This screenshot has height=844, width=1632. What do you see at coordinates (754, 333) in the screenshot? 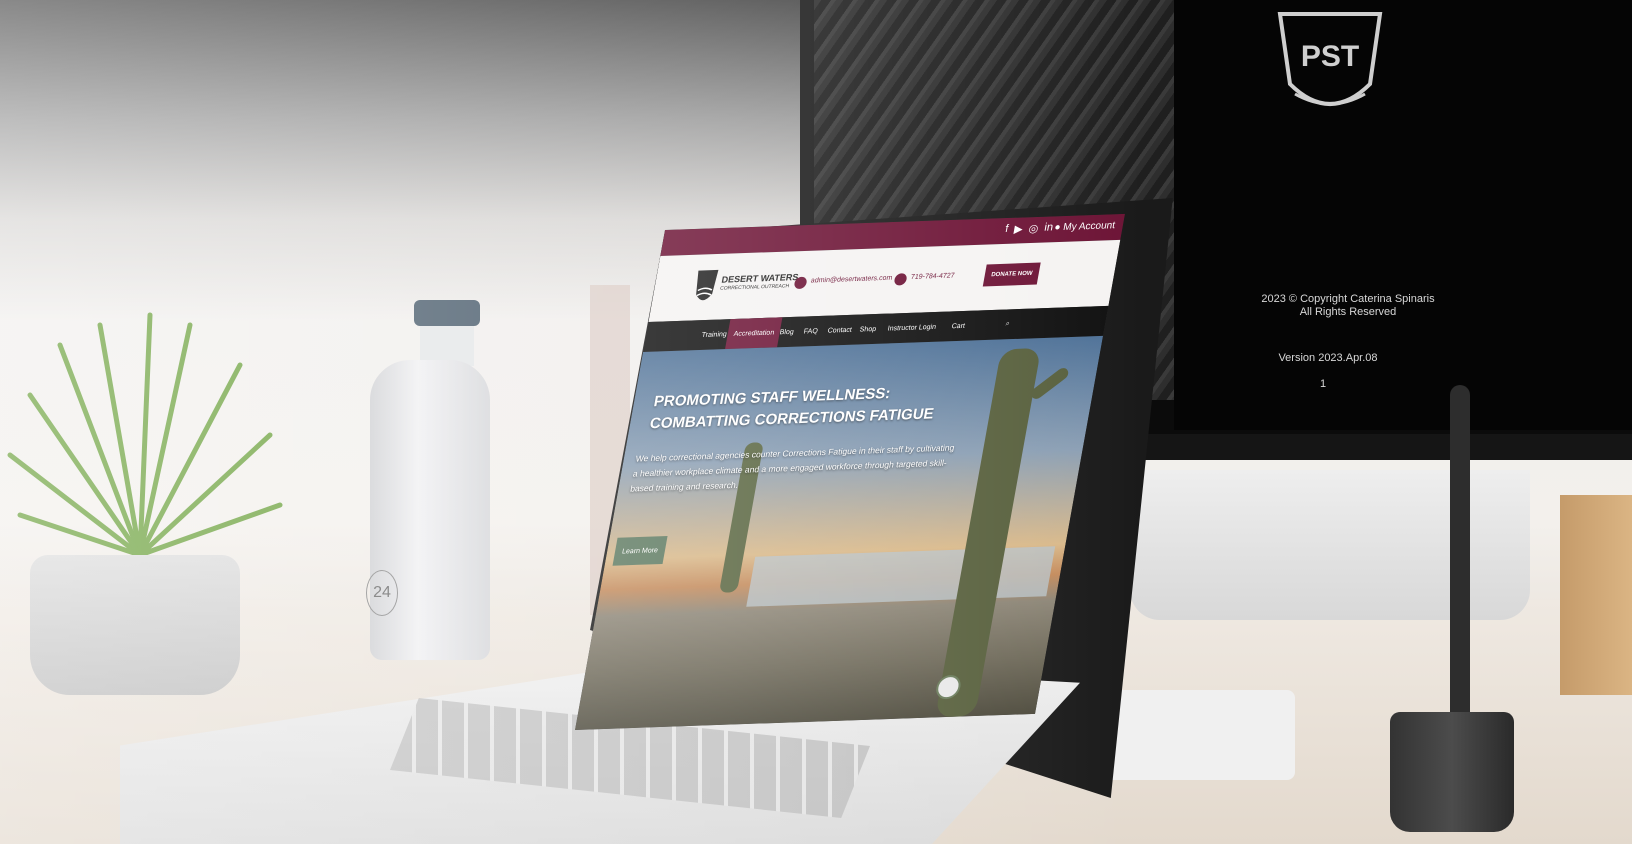
I see `nav-accreditation: Accreditation` at bounding box center [754, 333].